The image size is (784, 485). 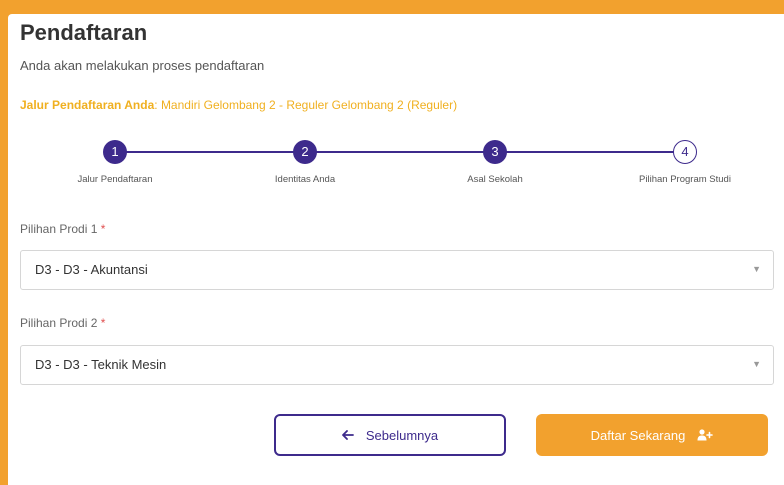 What do you see at coordinates (400, 152) in the screenshot?
I see `stepper-line` at bounding box center [400, 152].